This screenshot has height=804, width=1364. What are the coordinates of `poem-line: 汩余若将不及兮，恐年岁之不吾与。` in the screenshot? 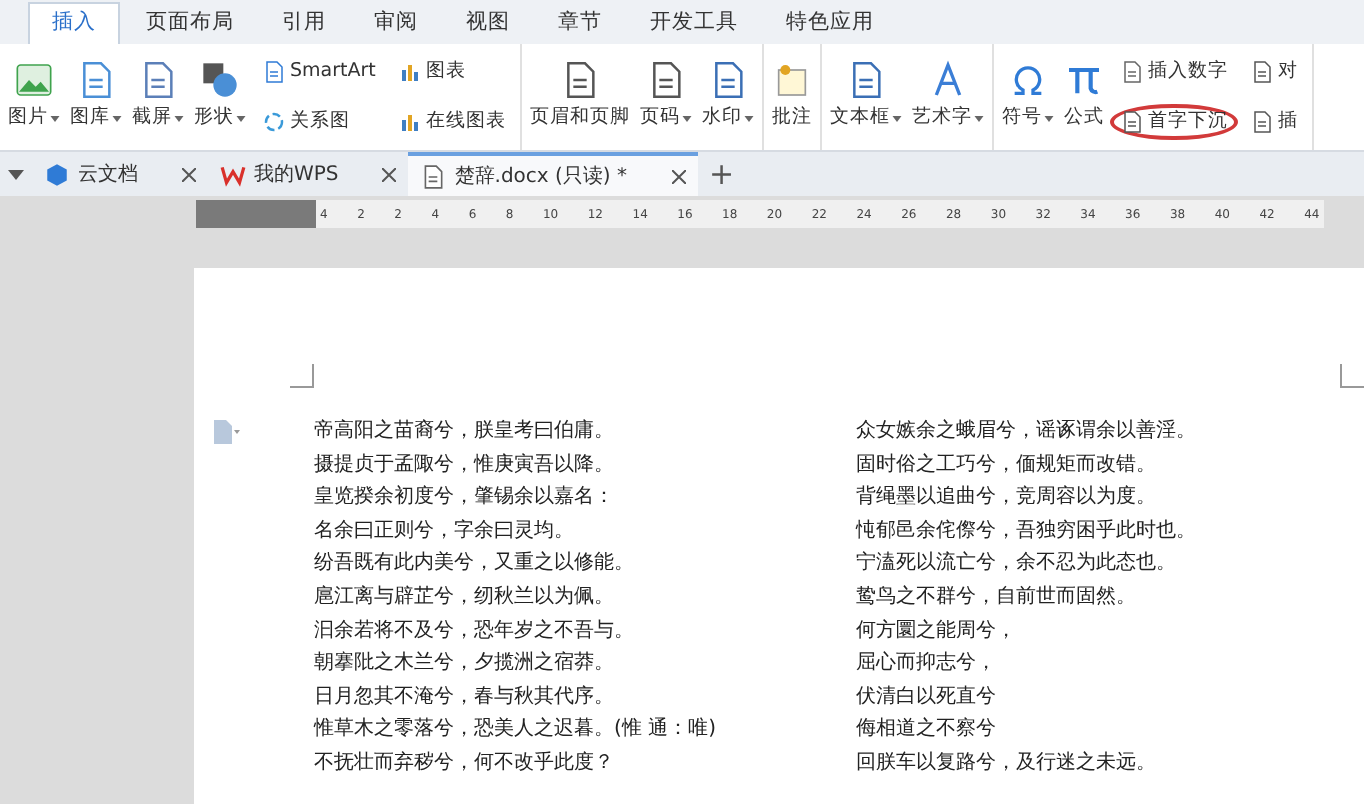 It's located at (475, 631).